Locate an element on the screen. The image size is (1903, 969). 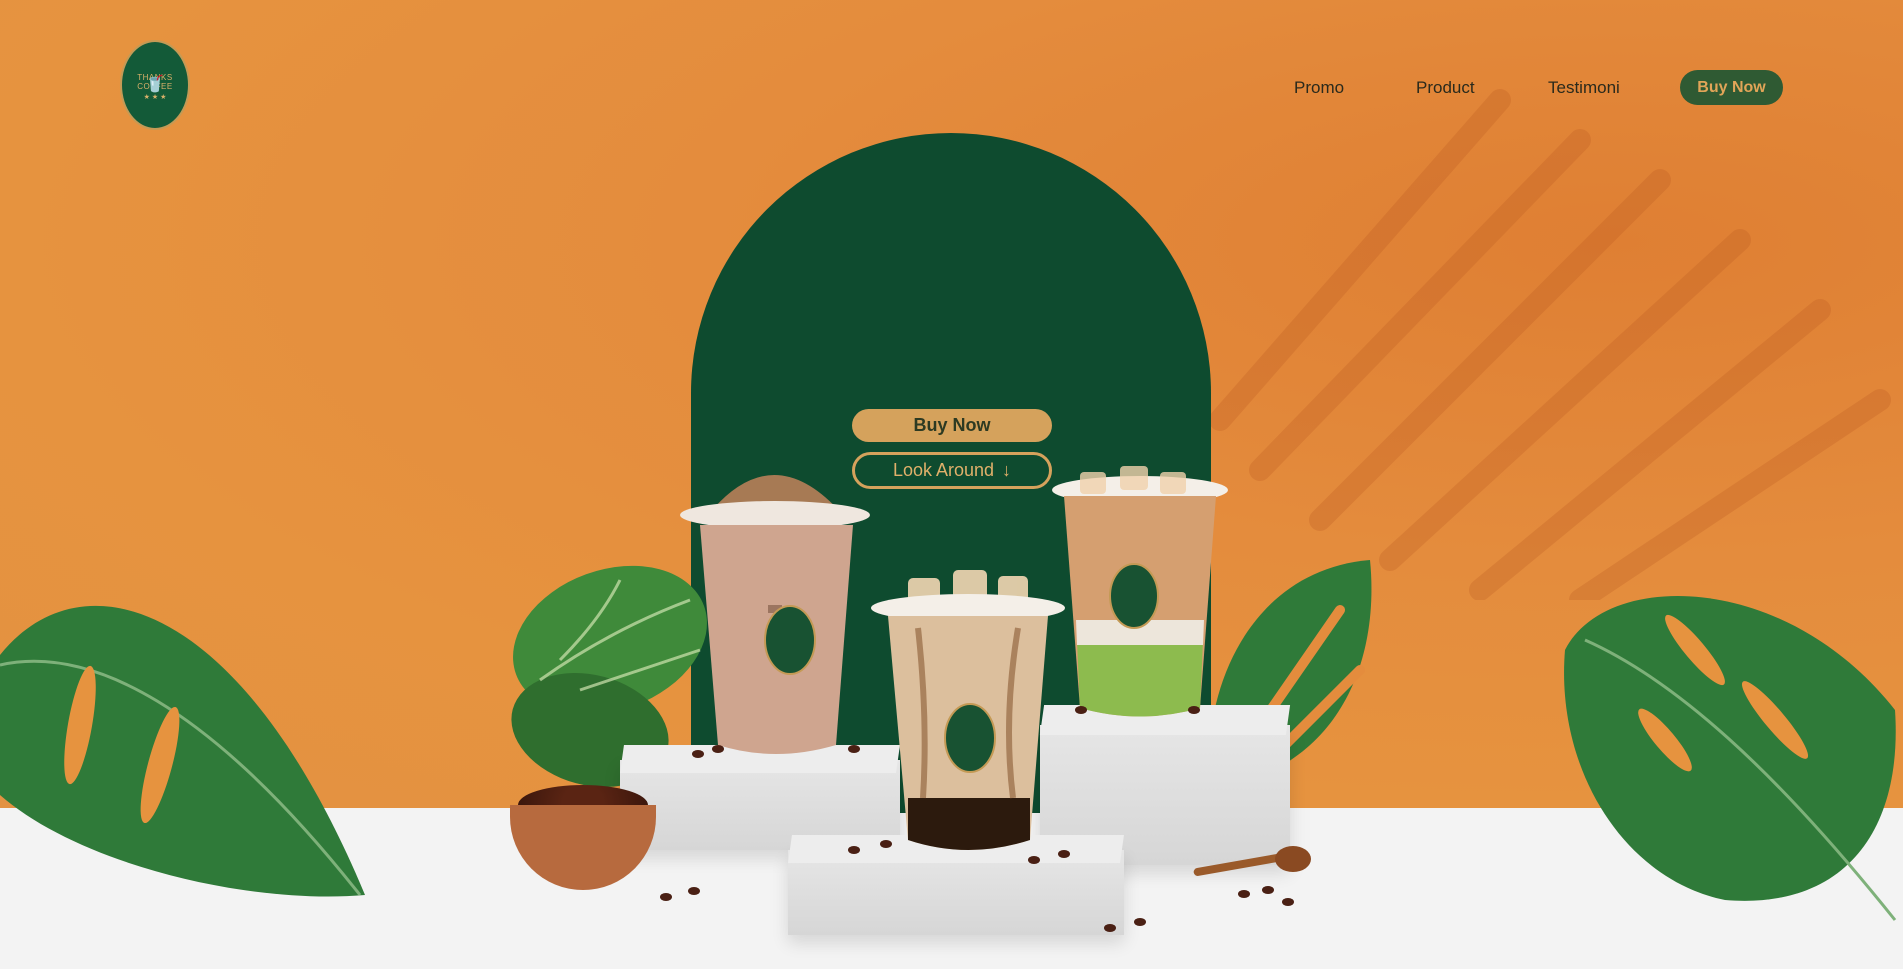
nav-item-testimoni: Testimoni is located at coordinates (1584, 88).